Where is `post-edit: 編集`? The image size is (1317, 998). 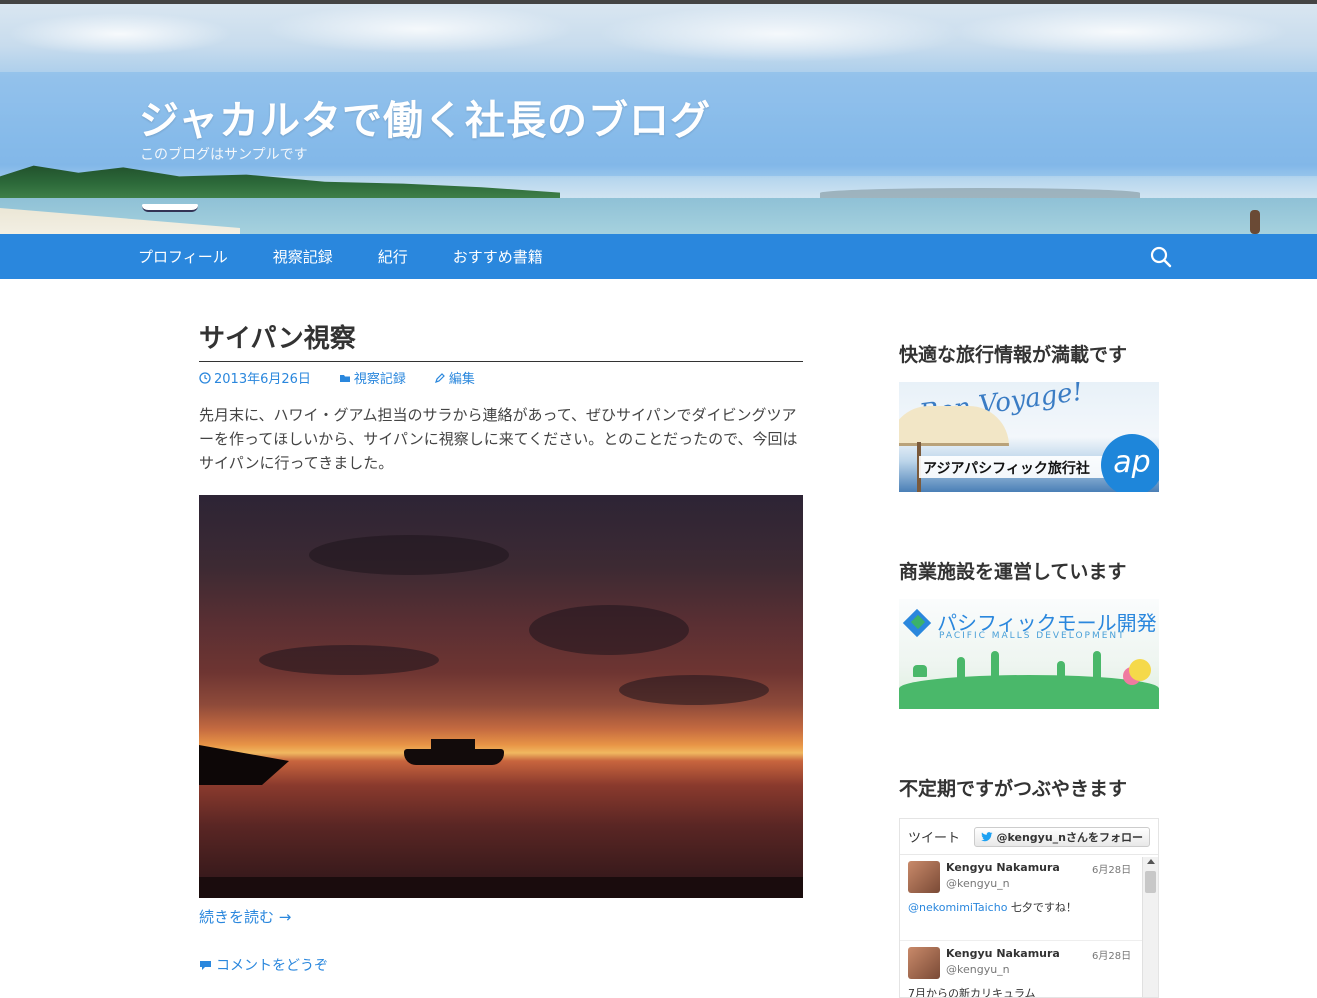
post-edit: 編集 is located at coordinates (454, 377).